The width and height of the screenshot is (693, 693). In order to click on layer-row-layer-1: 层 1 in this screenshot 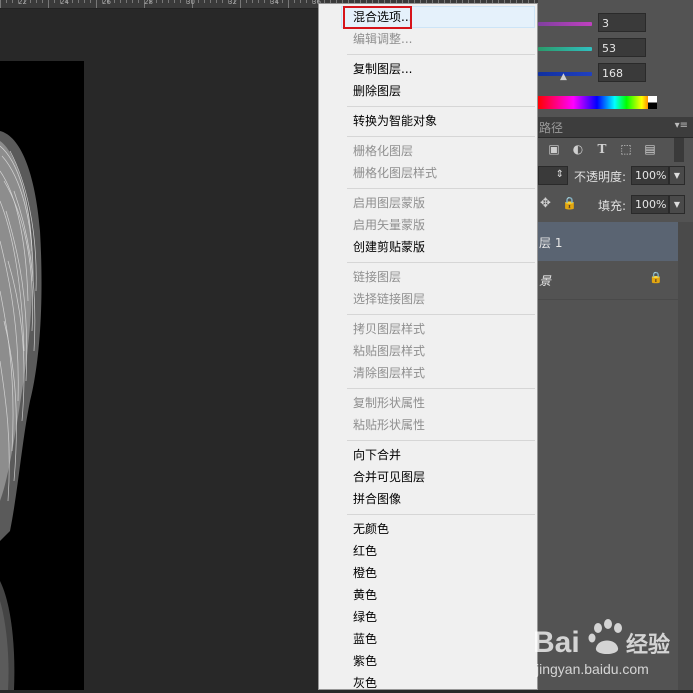, I will do `click(608, 241)`.